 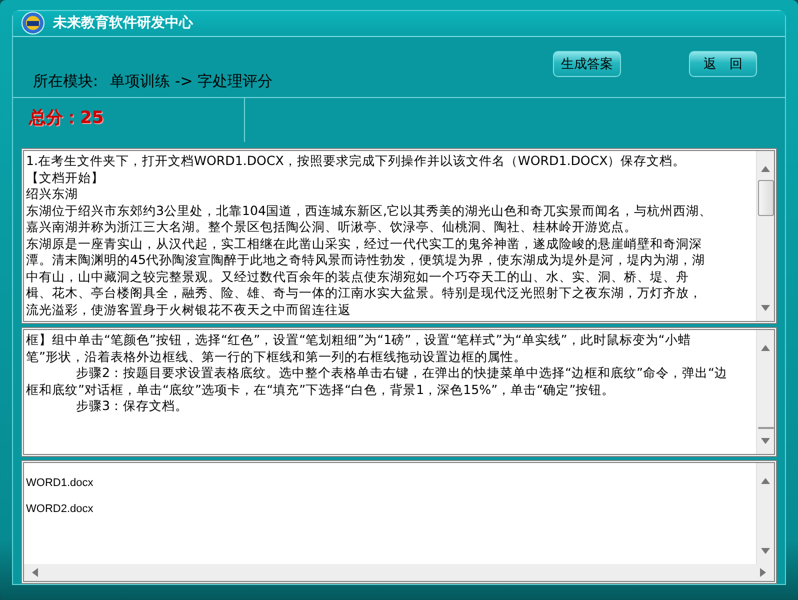 I want to click on horizontal-scrollbar, so click(x=399, y=572).